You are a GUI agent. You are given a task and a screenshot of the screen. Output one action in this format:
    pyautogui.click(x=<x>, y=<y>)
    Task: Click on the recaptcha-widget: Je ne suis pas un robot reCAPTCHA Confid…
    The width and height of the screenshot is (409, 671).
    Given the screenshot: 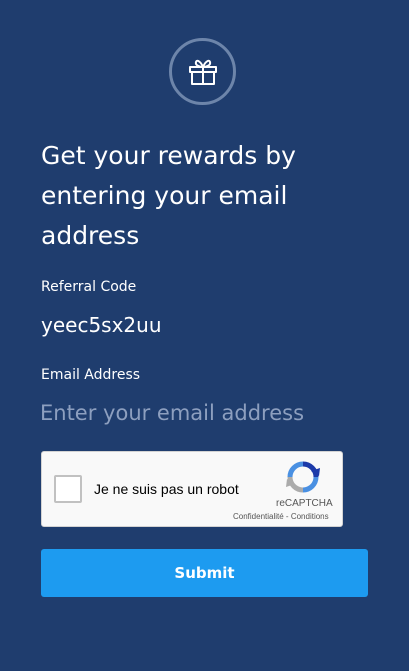 What is the action you would take?
    pyautogui.click(x=192, y=489)
    